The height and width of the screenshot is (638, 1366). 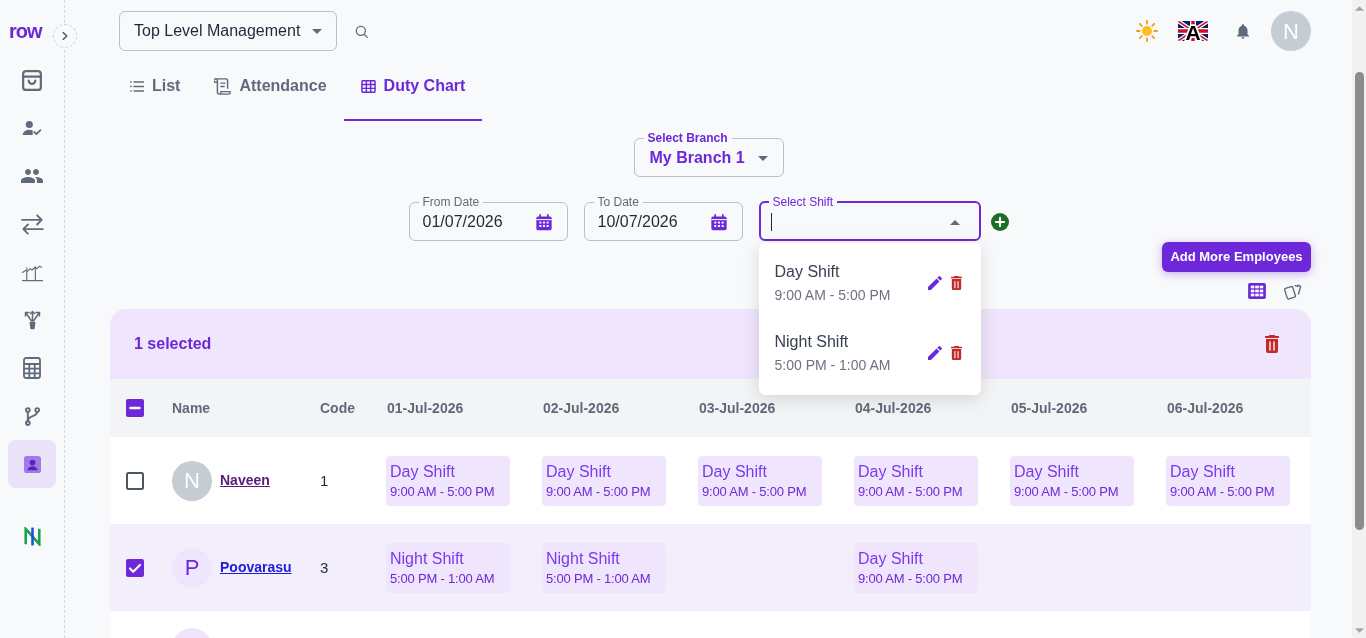 I want to click on grid-view-icon, so click(x=1257, y=291).